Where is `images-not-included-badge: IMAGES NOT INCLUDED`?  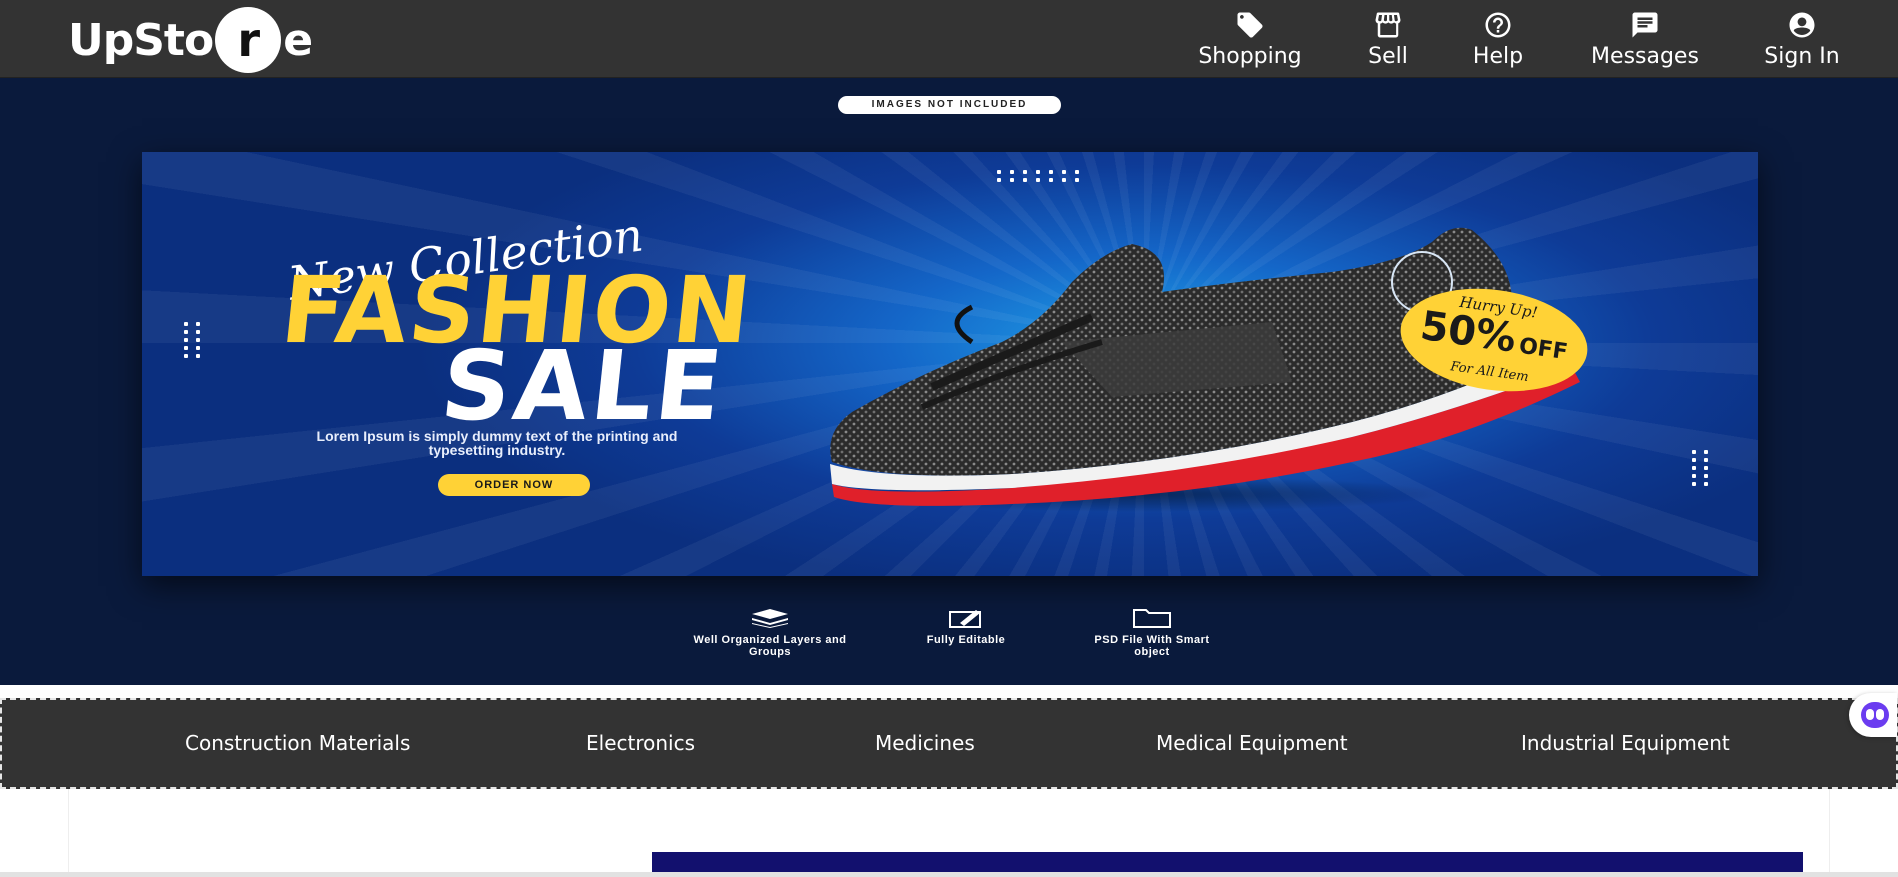 images-not-included-badge: IMAGES NOT INCLUDED is located at coordinates (949, 105).